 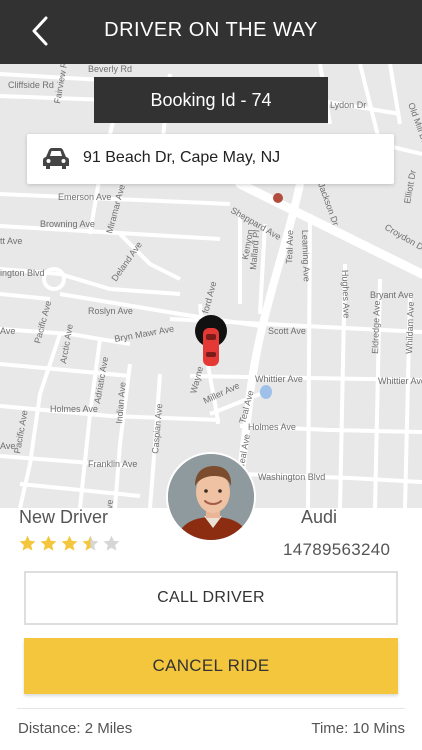 What do you see at coordinates (75, 728) in the screenshot?
I see `trip-distance: Distance: 2 Miles` at bounding box center [75, 728].